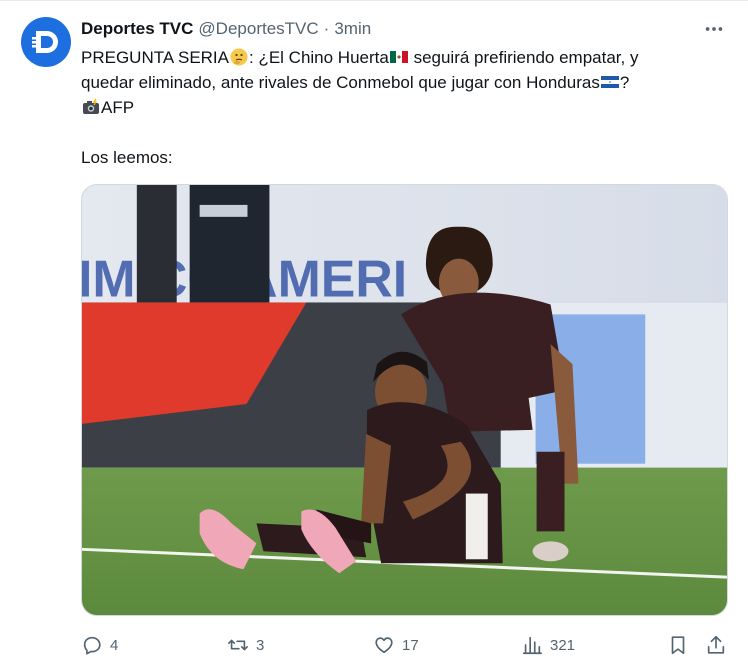  I want to click on bookmark-icon, so click(678, 645).